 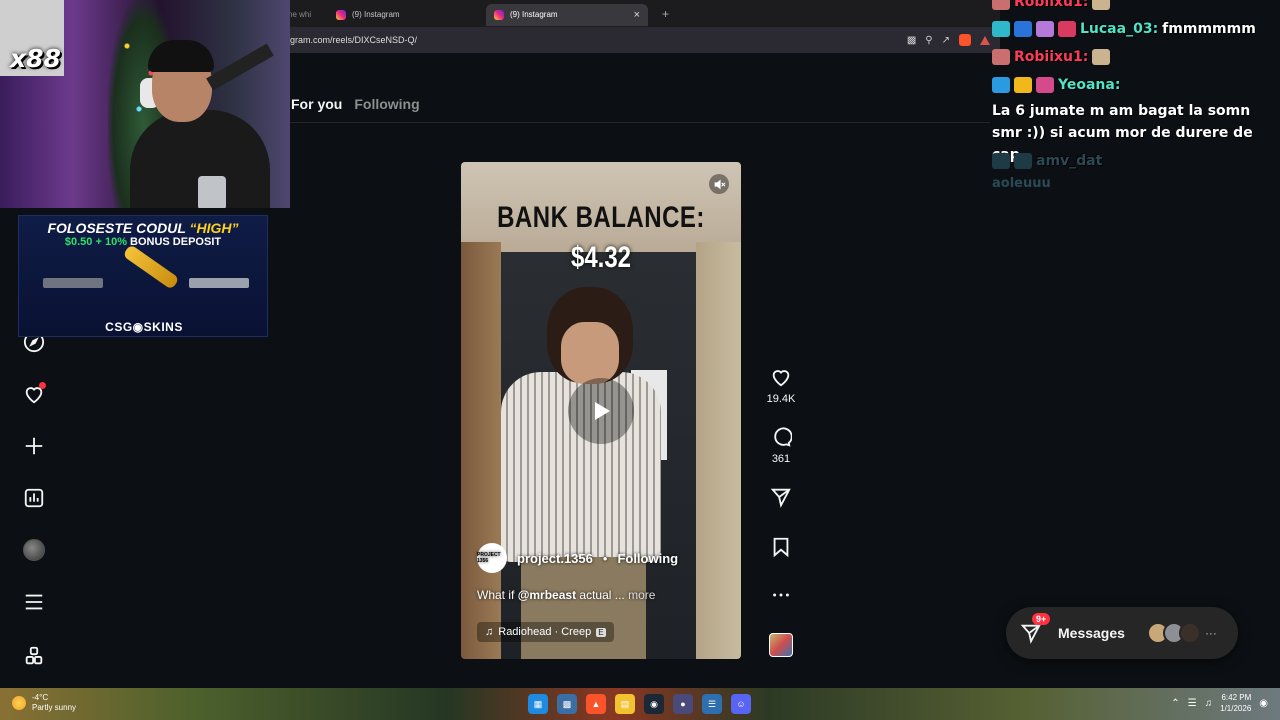 I want to click on audio-page-button, so click(x=781, y=645).